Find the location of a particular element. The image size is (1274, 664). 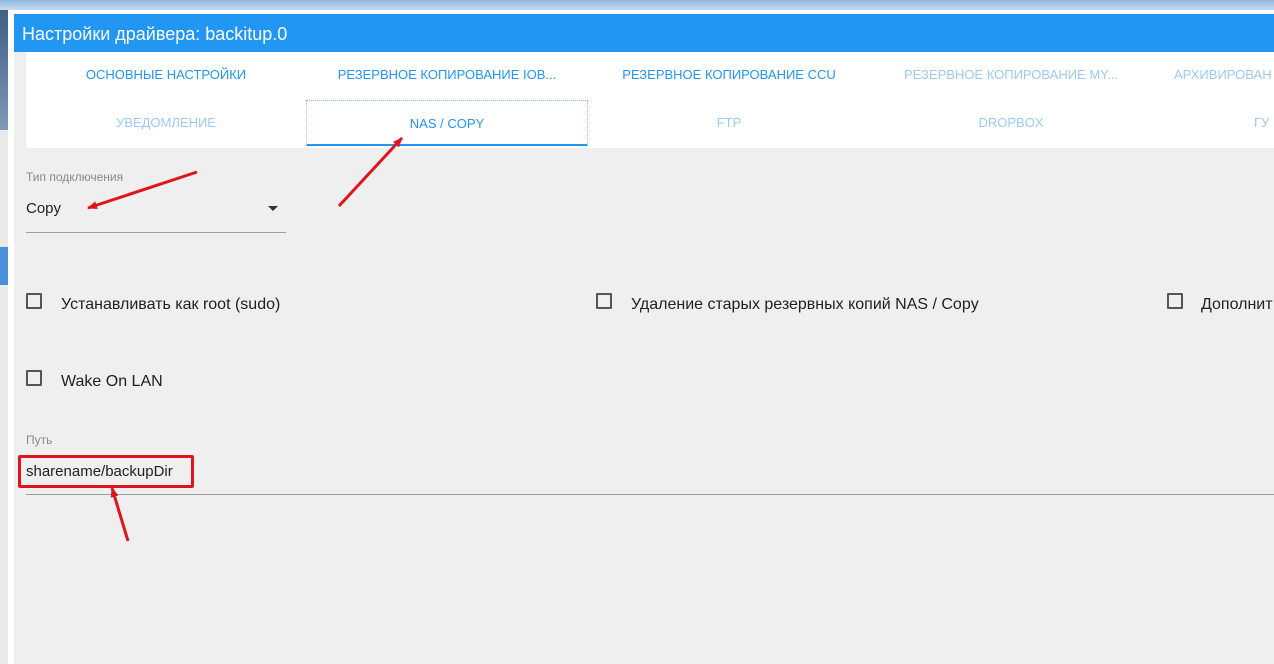

wake-on-lan-checkbox is located at coordinates (34, 378).